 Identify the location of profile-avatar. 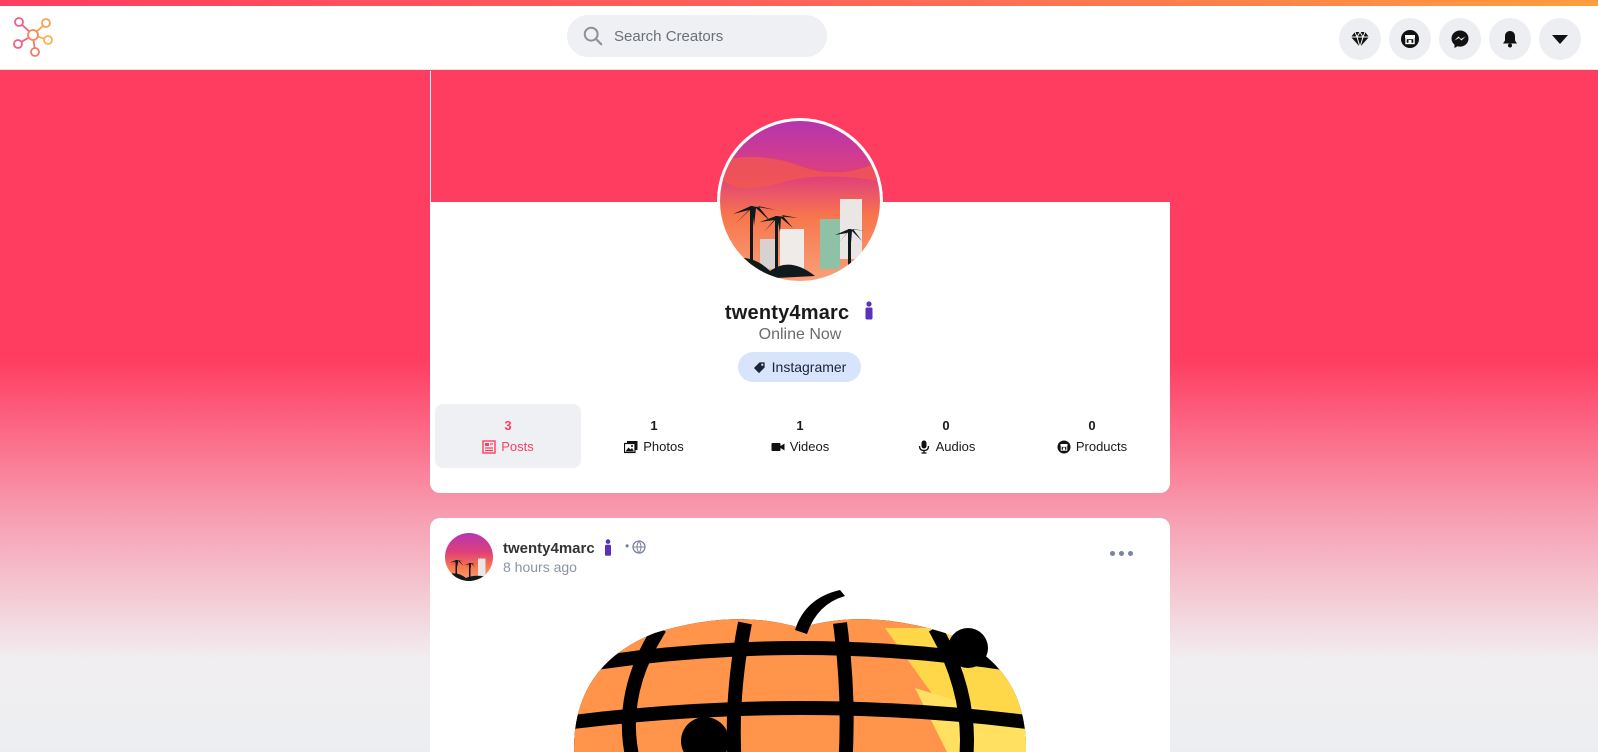
(800, 201).